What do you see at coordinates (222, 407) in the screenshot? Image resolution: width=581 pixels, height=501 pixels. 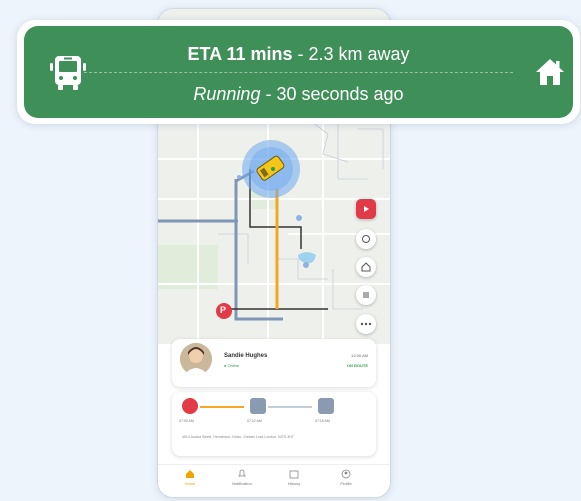 I see `route-progress` at bounding box center [222, 407].